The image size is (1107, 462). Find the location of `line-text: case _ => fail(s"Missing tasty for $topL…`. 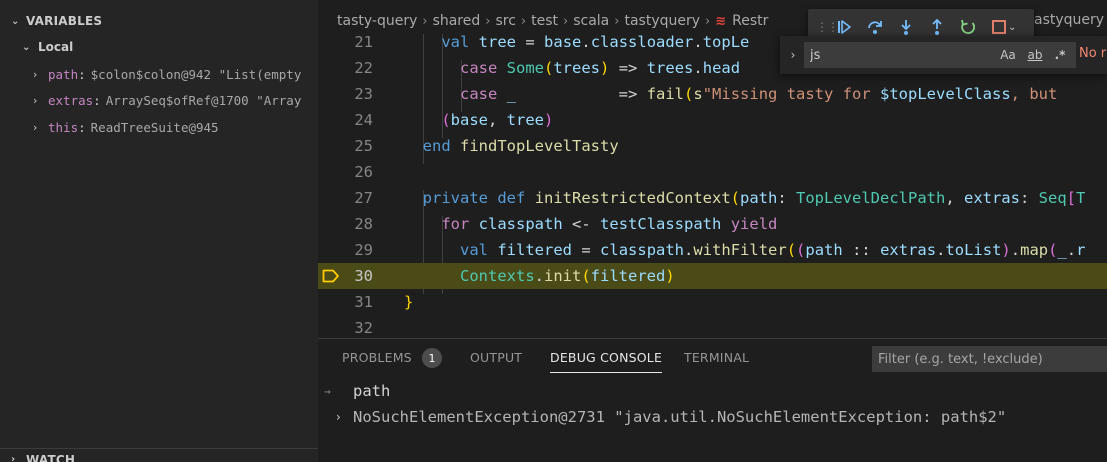

line-text: case _ => fail(s"Missing tasty for $topL… is located at coordinates (759, 94).